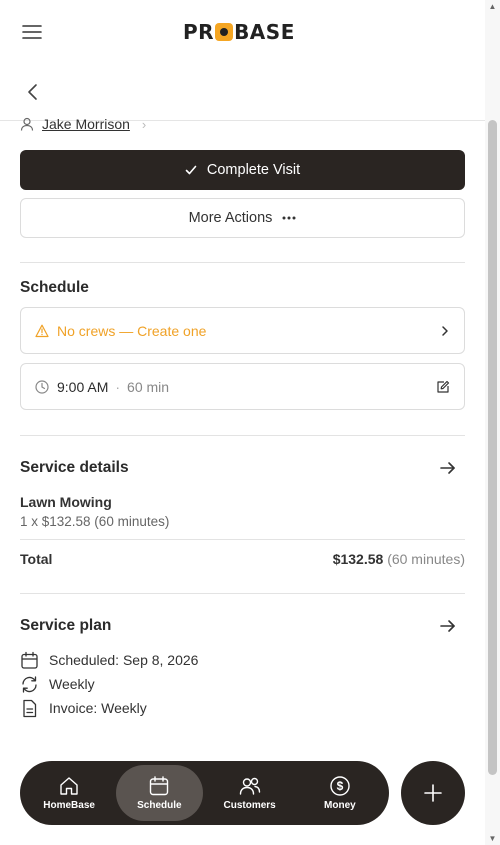 This screenshot has width=500, height=845. I want to click on total-duration: (60 minutes), so click(426, 559).